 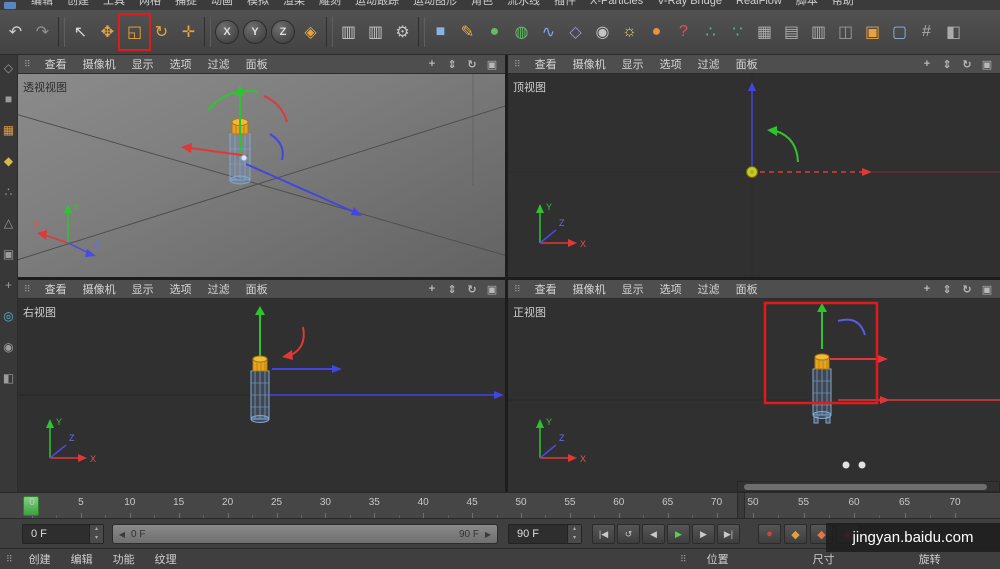 I want to click on render-settings-button: ⚙, so click(x=402, y=32).